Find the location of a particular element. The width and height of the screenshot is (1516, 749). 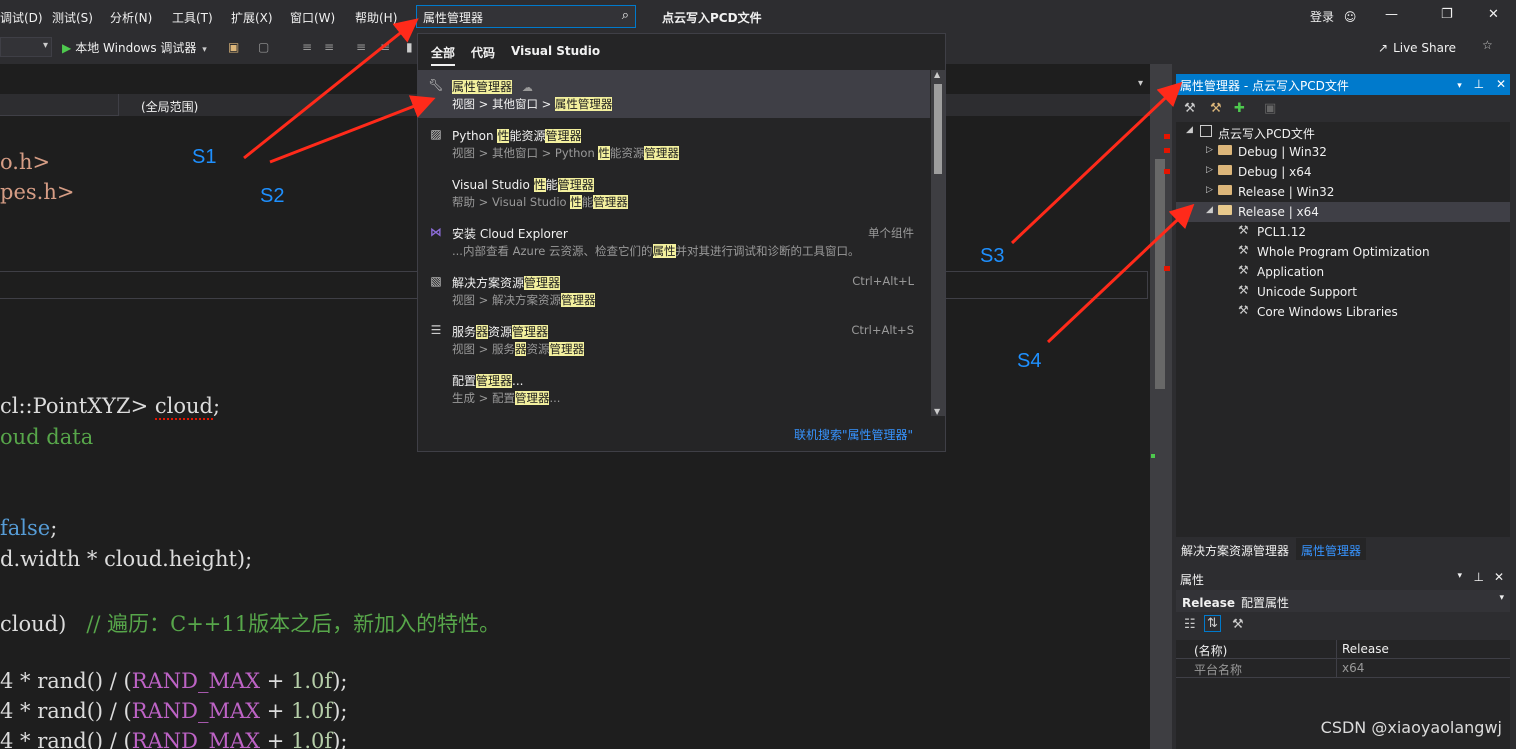

tab-property-manager: 属性管理器 is located at coordinates (1331, 549).